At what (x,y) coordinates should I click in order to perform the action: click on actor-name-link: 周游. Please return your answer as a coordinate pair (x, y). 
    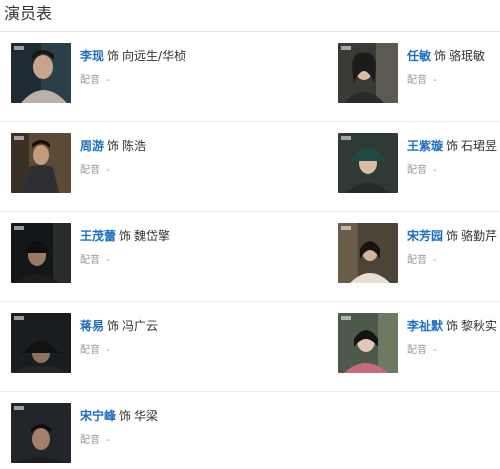
    Looking at the image, I should click on (92, 146).